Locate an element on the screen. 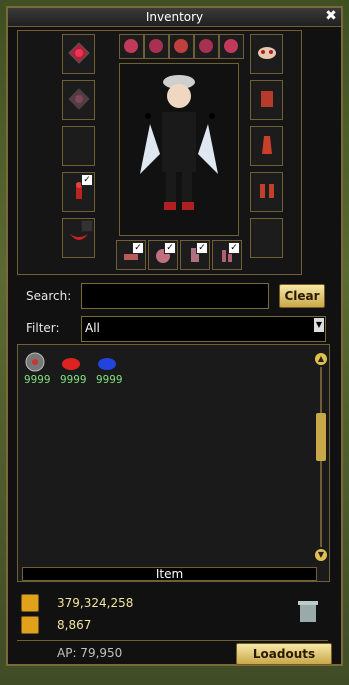  equip-slot-headgear-upper is located at coordinates (78, 54).